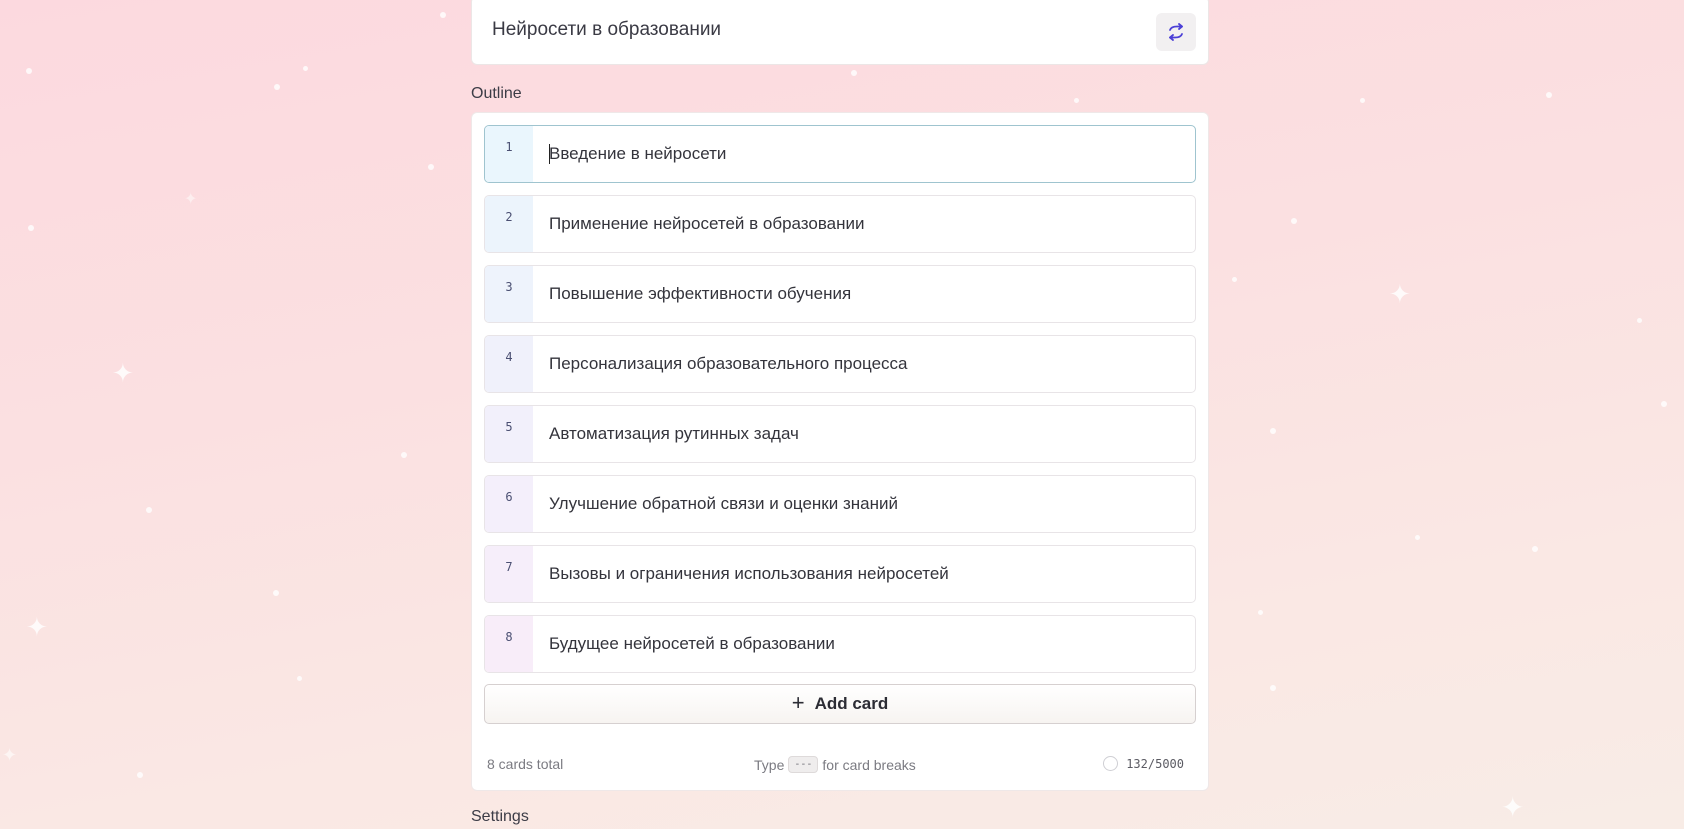 The height and width of the screenshot is (829, 1684). What do you see at coordinates (500, 816) in the screenshot?
I see `settings-heading: Settings` at bounding box center [500, 816].